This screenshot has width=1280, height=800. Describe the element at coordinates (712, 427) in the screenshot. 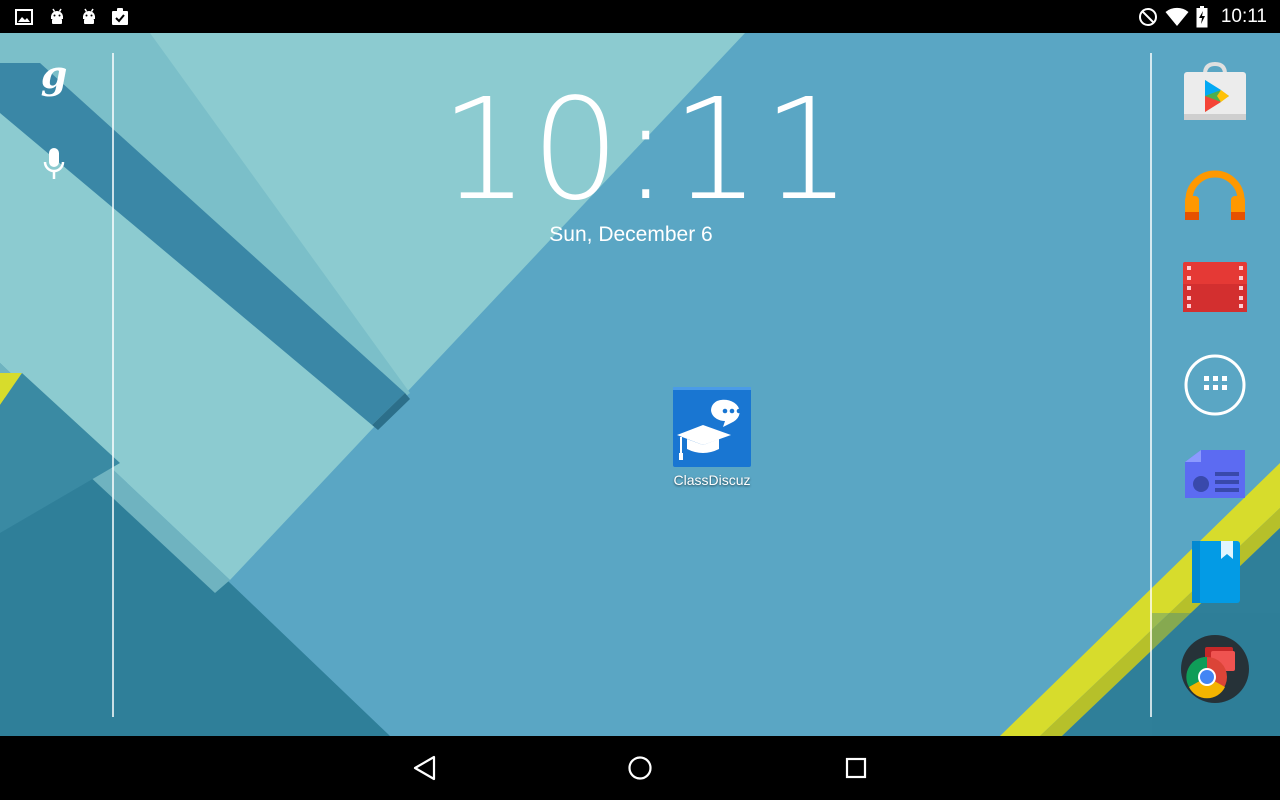

I see `graduation-cap-chat-icon` at that location.